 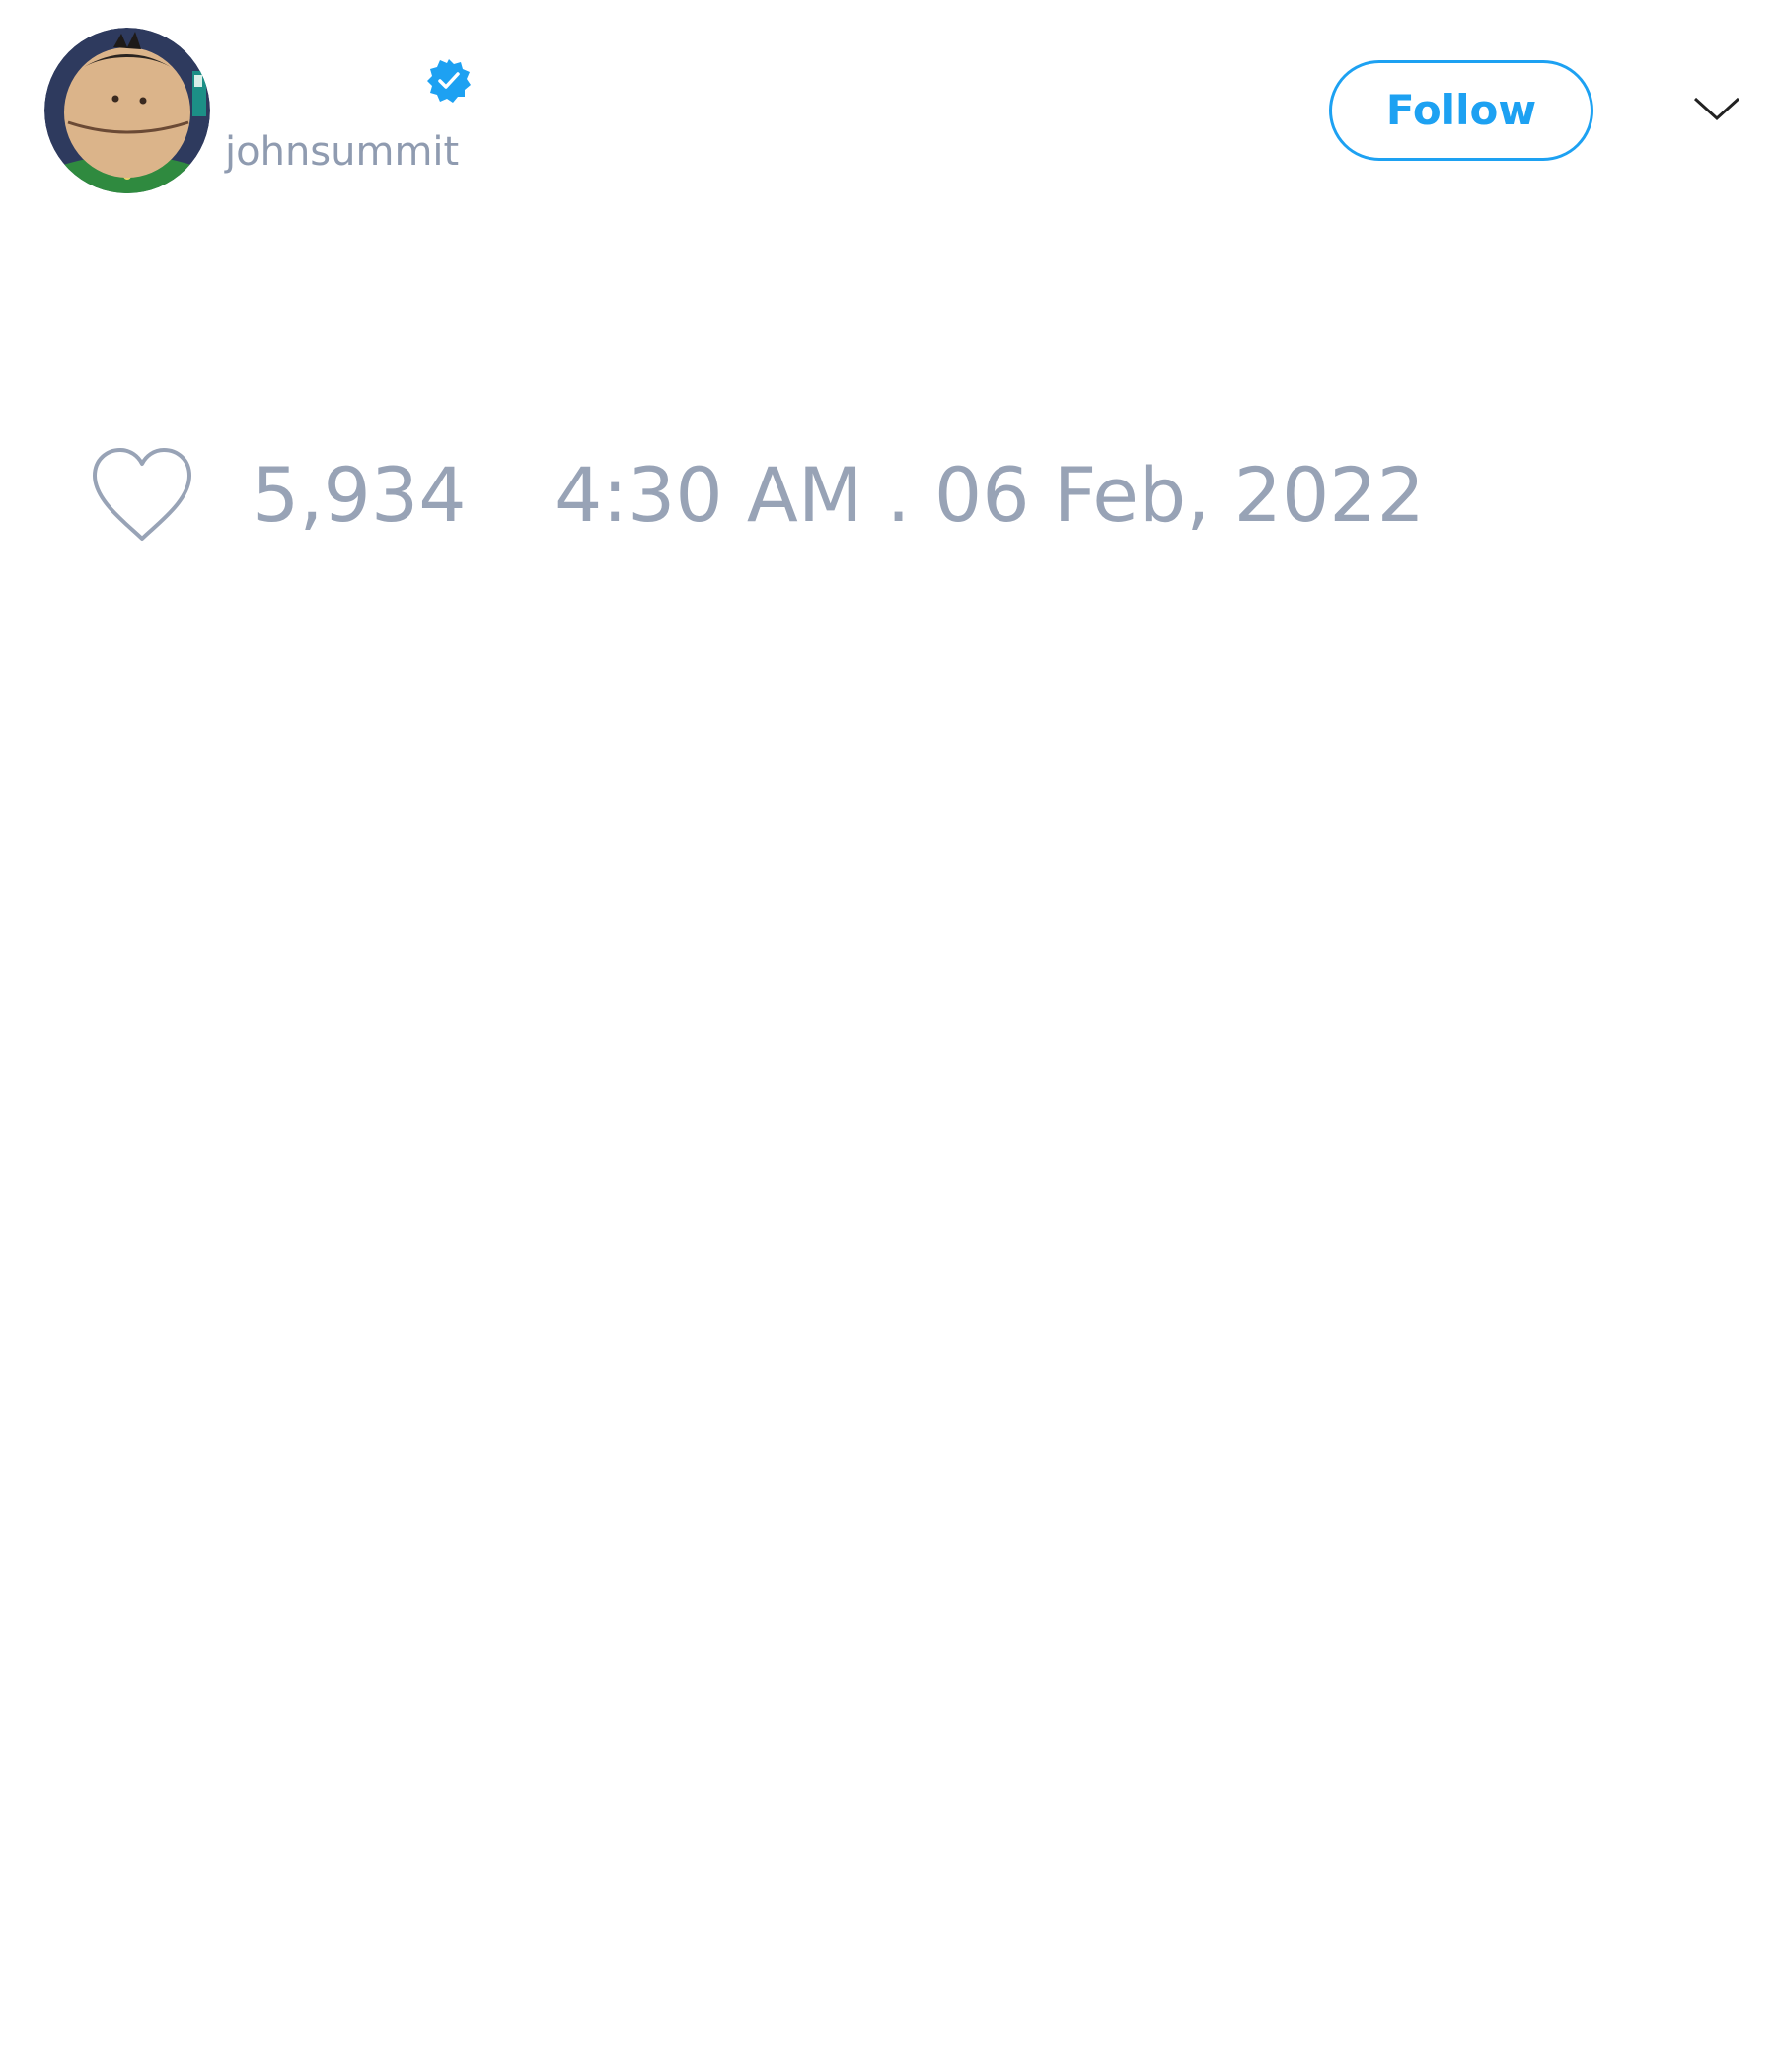 I want to click on cartoon-avatar-icon, so click(x=127, y=111).